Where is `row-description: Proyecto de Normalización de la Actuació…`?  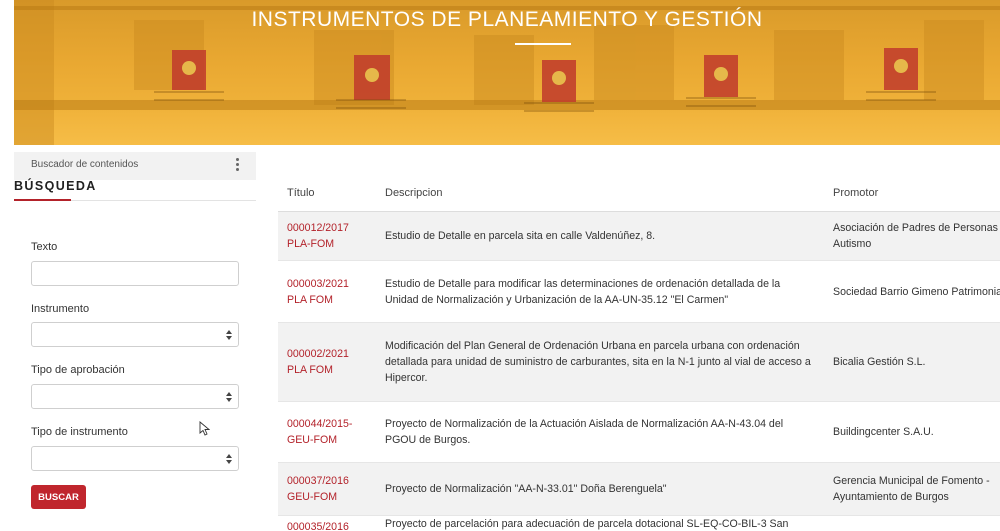 row-description: Proyecto de Normalización de la Actuació… is located at coordinates (584, 432).